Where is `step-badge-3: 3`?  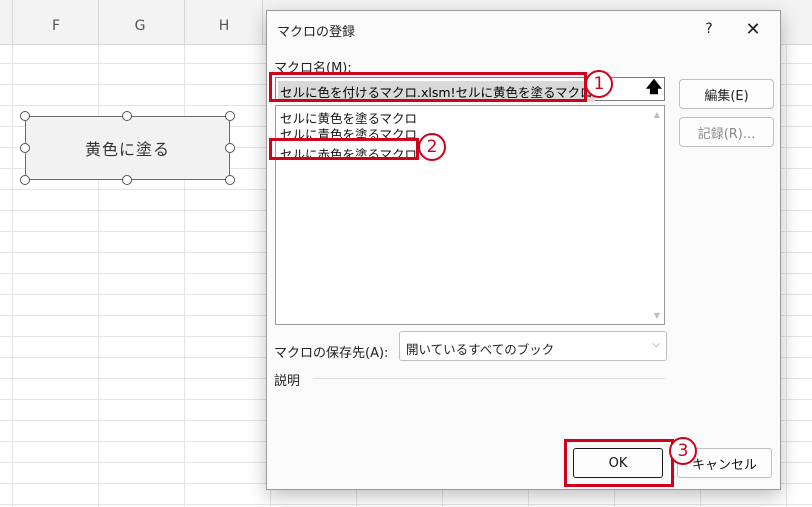
step-badge-3: 3 is located at coordinates (683, 451).